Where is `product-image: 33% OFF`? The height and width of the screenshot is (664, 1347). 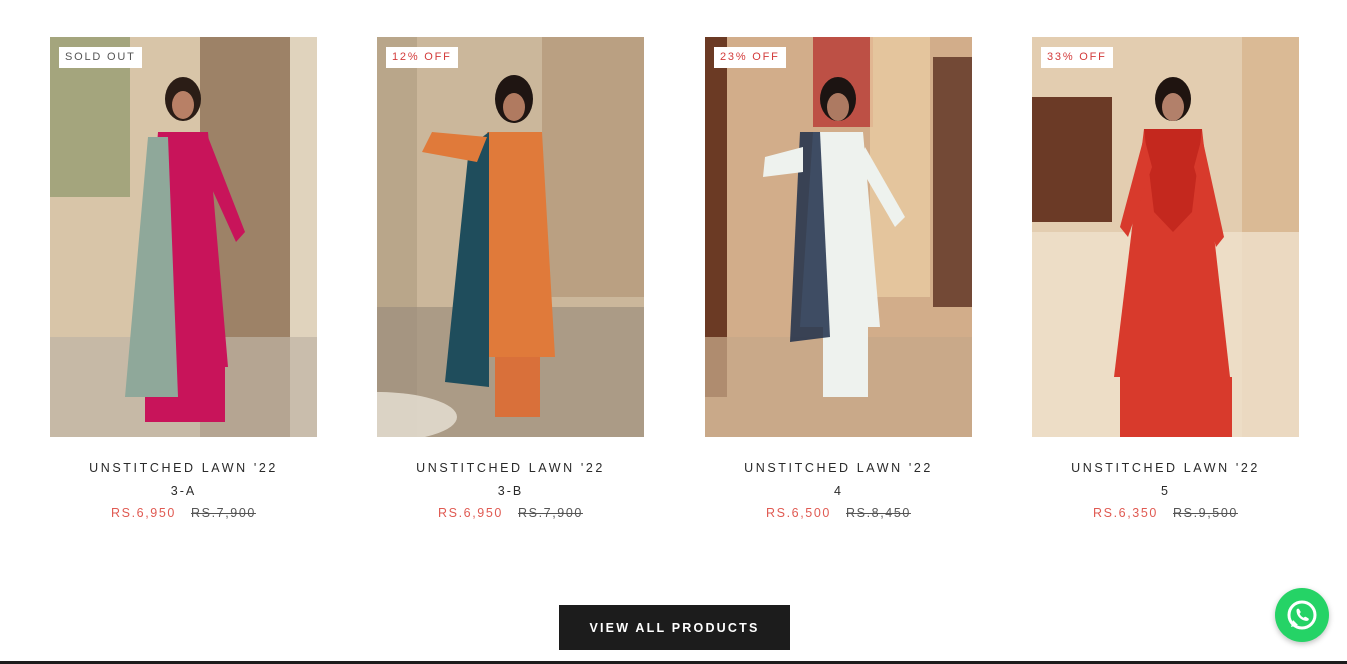
product-image: 33% OFF is located at coordinates (1165, 237).